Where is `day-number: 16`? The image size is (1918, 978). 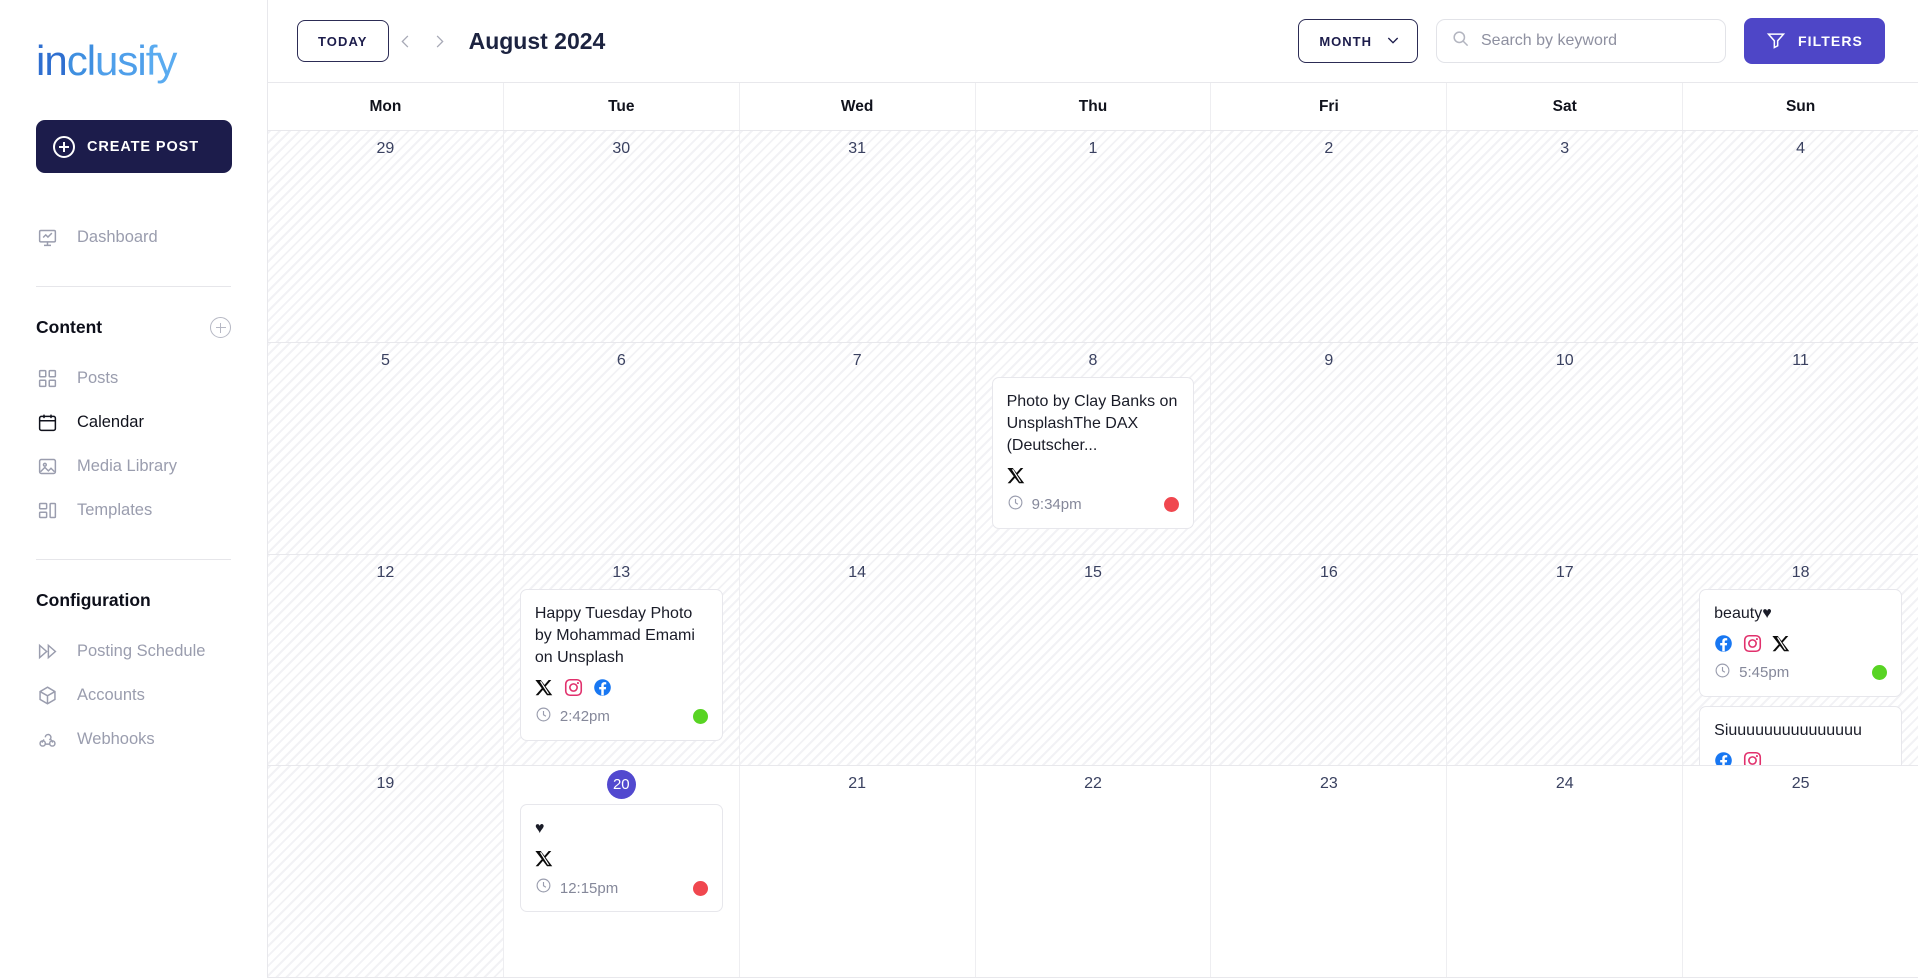 day-number: 16 is located at coordinates (1328, 572).